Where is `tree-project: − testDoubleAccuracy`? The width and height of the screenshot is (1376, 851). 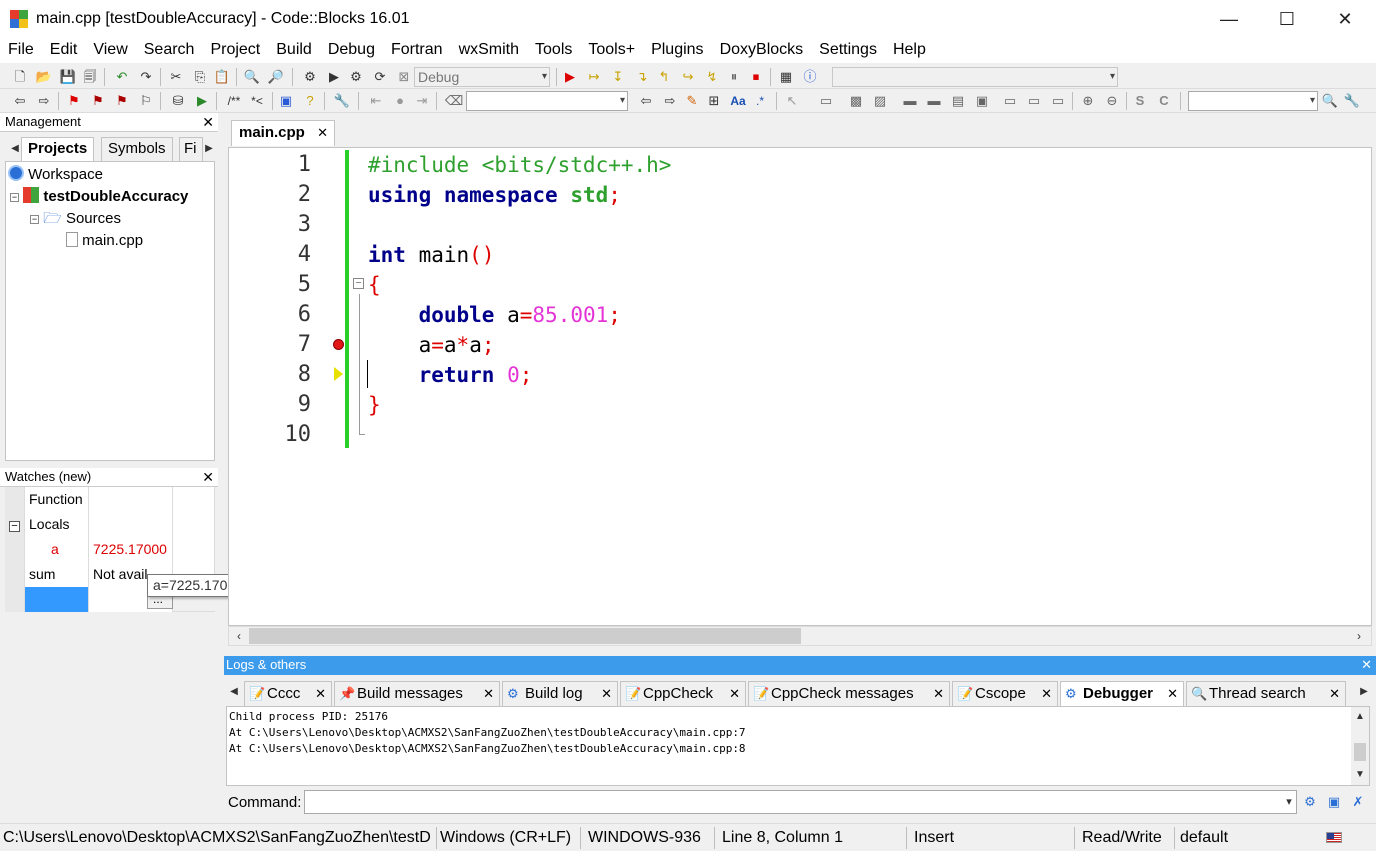
tree-project: − testDoubleAccuracy is located at coordinates (99, 197).